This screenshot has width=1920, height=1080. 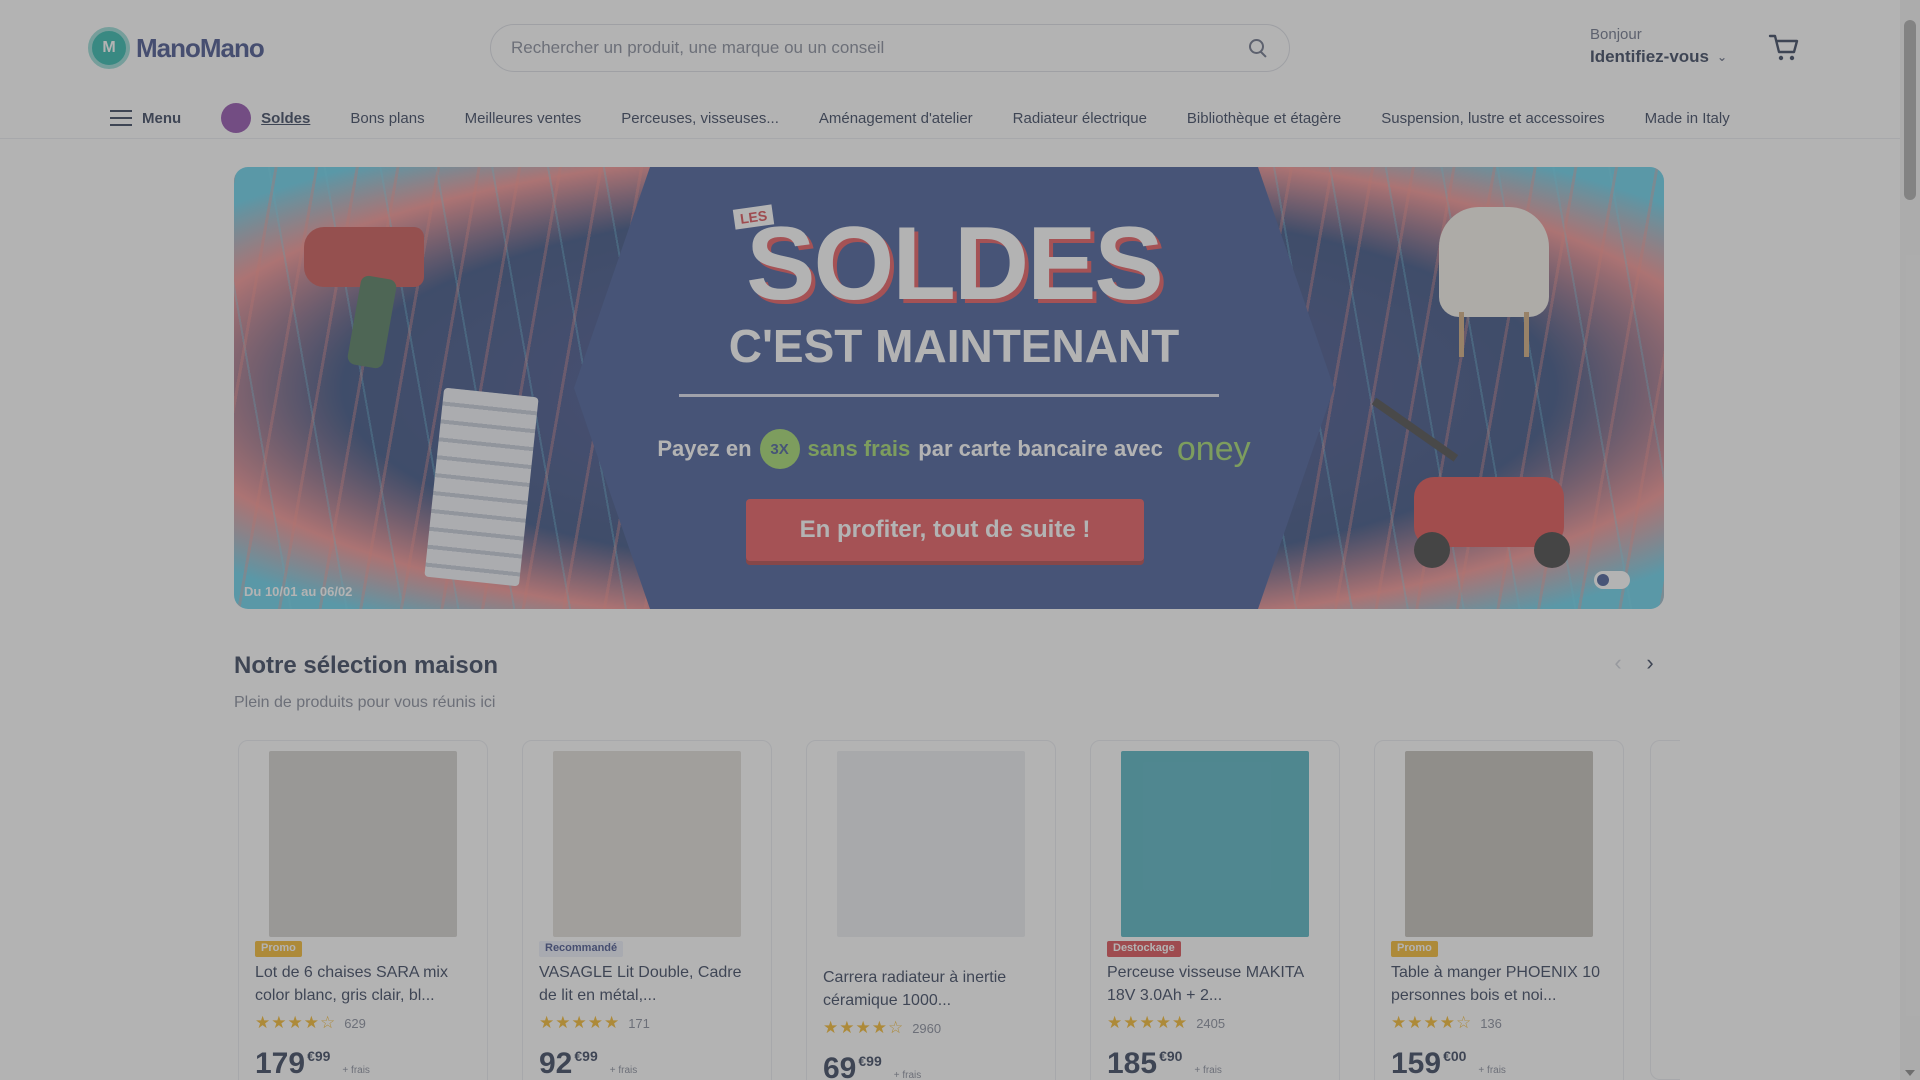 What do you see at coordinates (829, 949) in the screenshot?
I see `product-badge` at bounding box center [829, 949].